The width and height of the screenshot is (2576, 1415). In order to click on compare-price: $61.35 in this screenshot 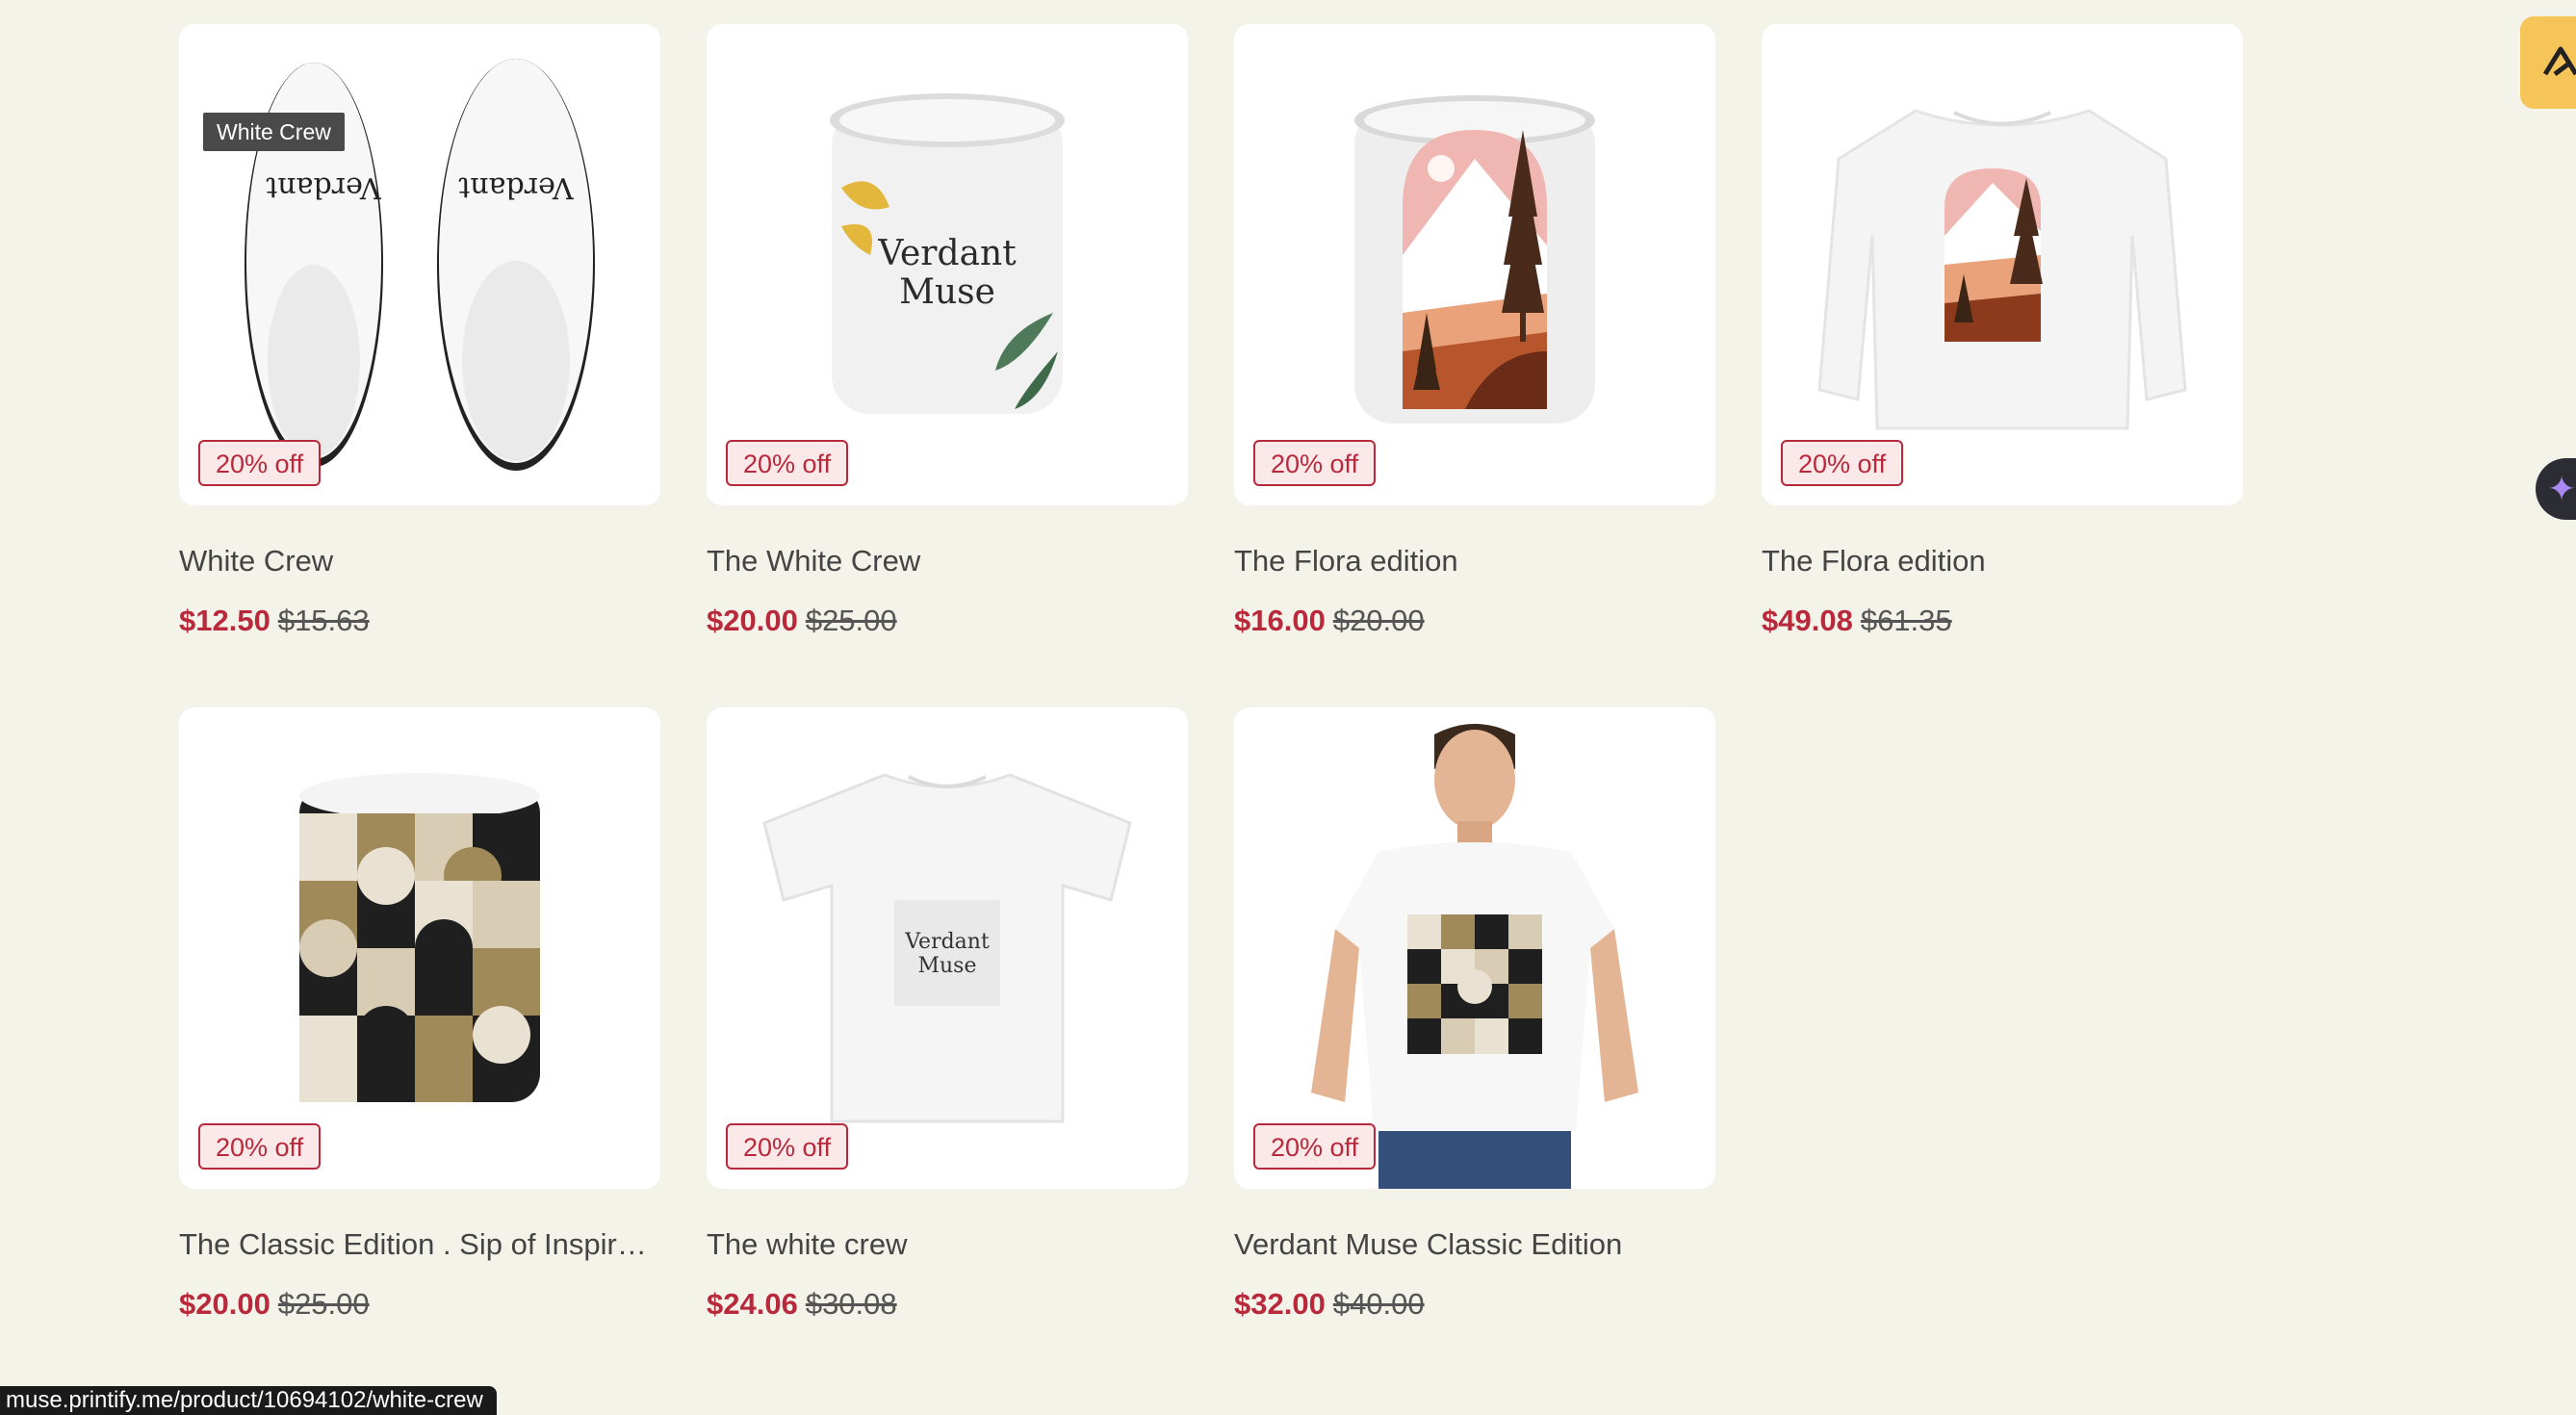, I will do `click(1906, 620)`.